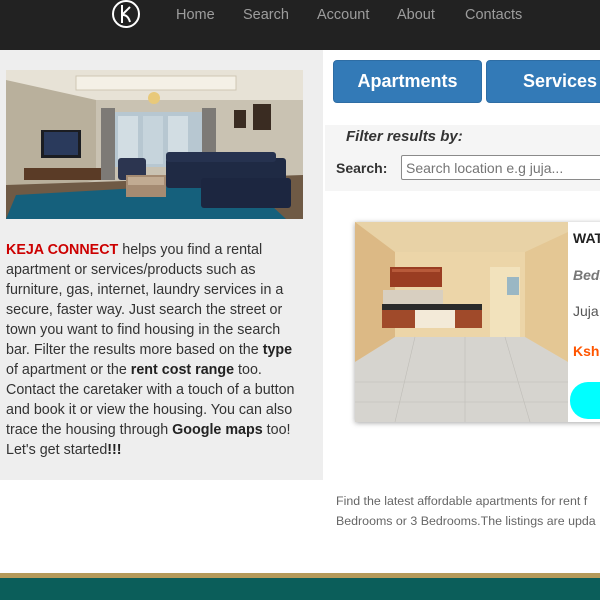 This screenshot has height=600, width=600. Describe the element at coordinates (493, 15) in the screenshot. I see `nav-contacts-link: Contacts` at that location.